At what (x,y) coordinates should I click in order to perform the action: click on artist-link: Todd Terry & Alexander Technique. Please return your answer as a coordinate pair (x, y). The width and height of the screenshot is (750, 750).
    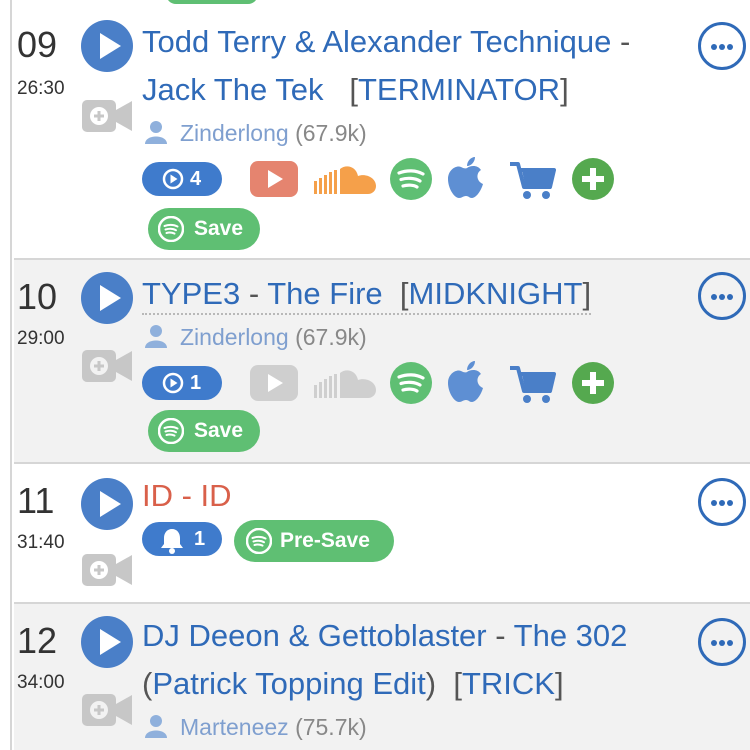
    Looking at the image, I should click on (376, 41).